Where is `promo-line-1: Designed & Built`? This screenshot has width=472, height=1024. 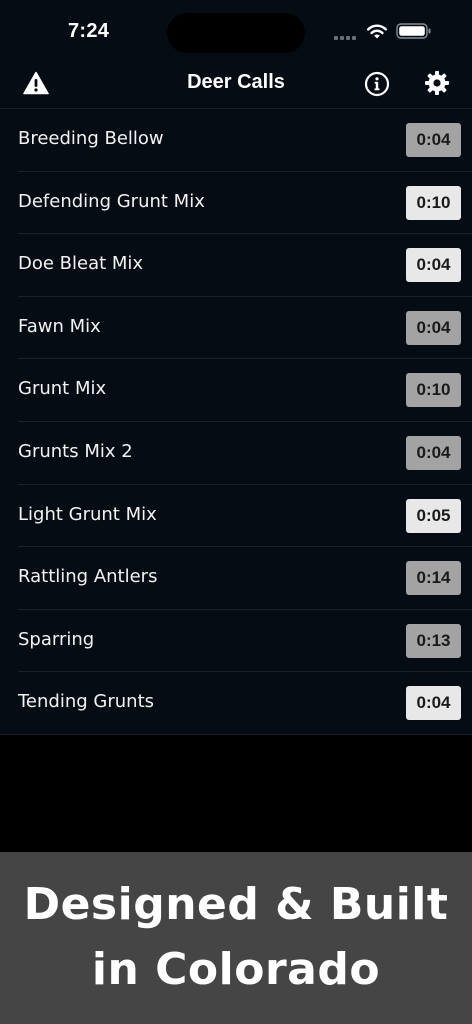 promo-line-1: Designed & Built is located at coordinates (236, 904).